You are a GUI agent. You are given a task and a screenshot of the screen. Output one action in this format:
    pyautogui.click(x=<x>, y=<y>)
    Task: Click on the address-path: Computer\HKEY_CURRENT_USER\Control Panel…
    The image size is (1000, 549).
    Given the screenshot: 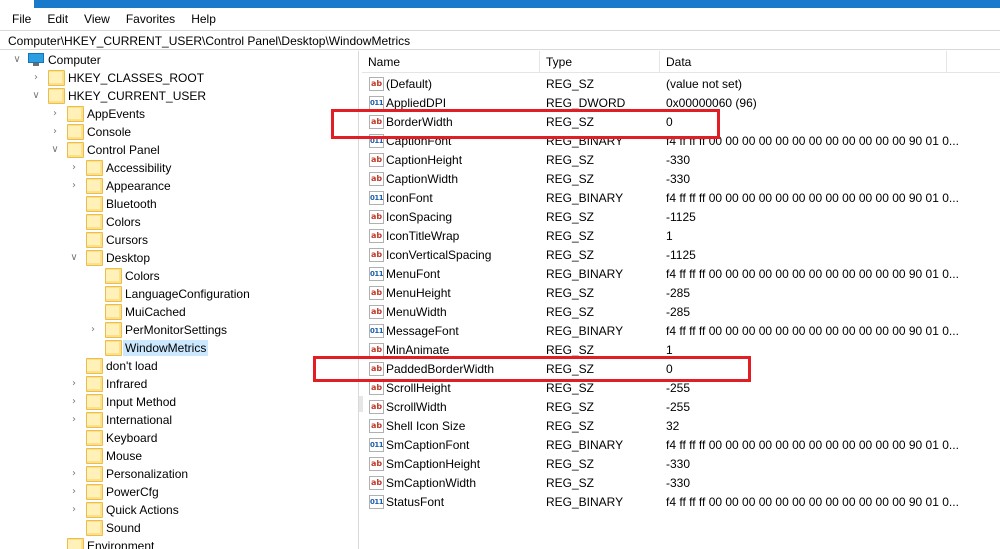 What is the action you would take?
    pyautogui.click(x=209, y=41)
    